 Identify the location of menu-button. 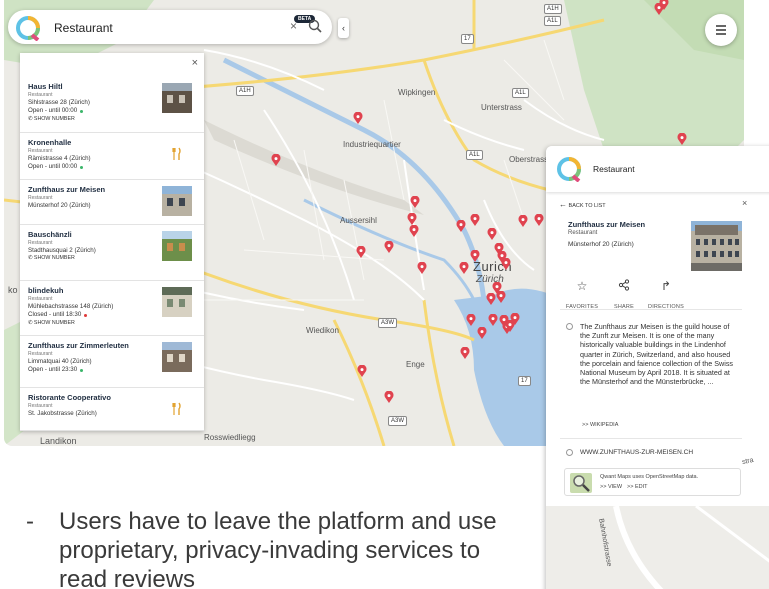
(721, 30).